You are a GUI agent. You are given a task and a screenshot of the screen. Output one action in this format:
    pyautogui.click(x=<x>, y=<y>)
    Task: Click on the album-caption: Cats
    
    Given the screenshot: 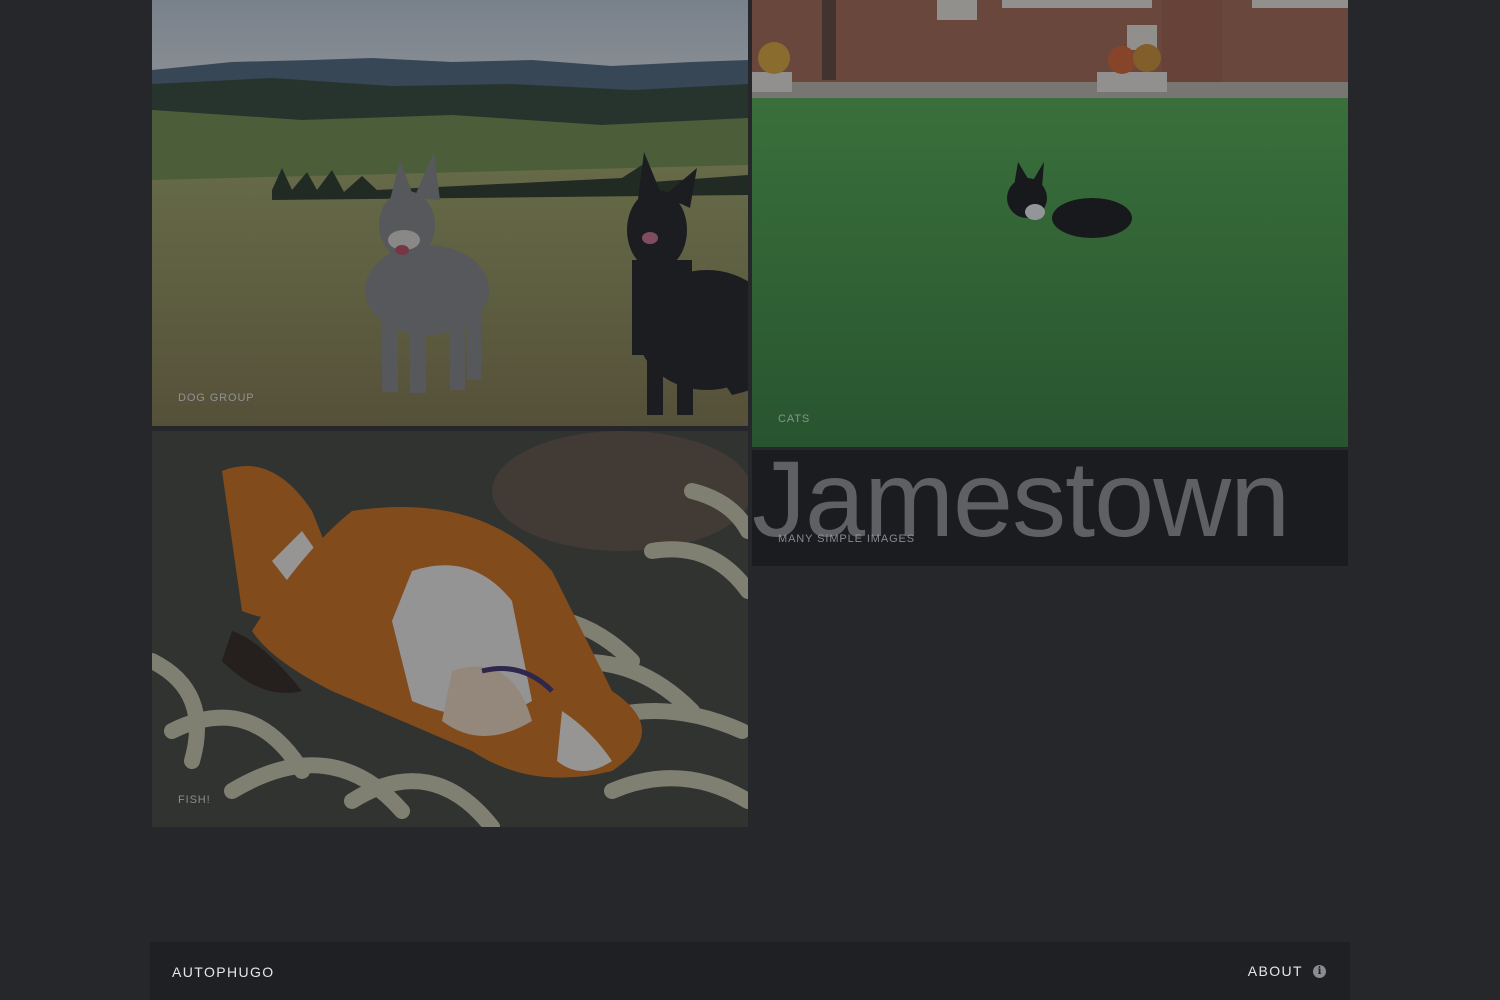 What is the action you would take?
    pyautogui.click(x=794, y=419)
    